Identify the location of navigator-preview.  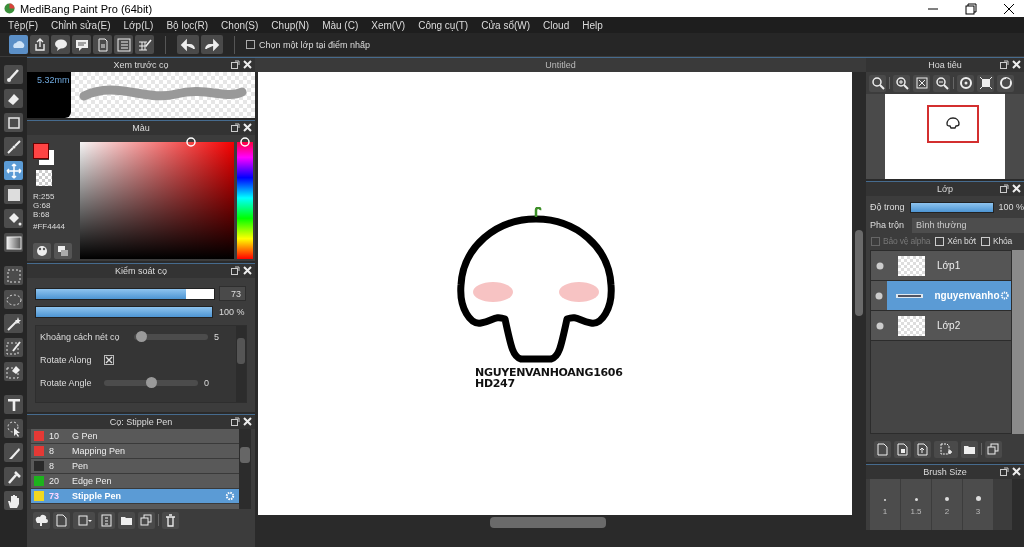
(945, 136).